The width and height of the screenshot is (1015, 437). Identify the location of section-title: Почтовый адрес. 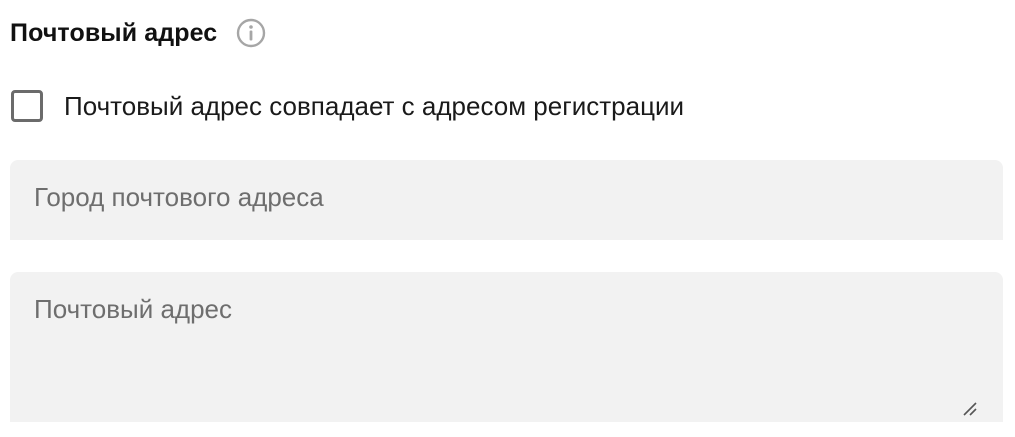
(114, 32).